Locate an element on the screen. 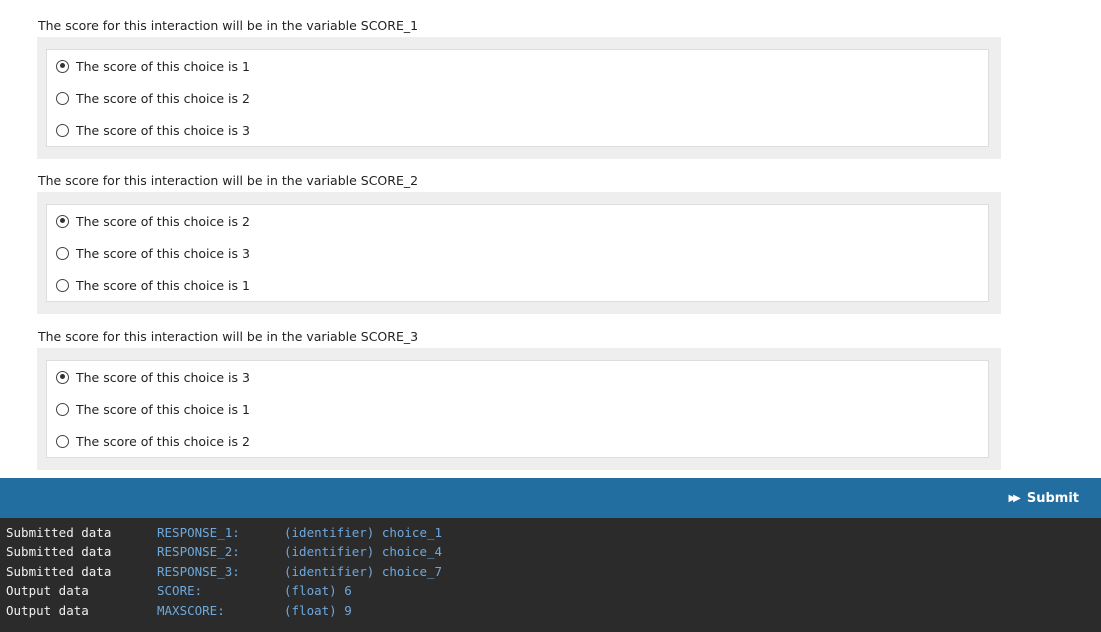 The image size is (1101, 632). console-row-value: (float) 9 is located at coordinates (318, 610).